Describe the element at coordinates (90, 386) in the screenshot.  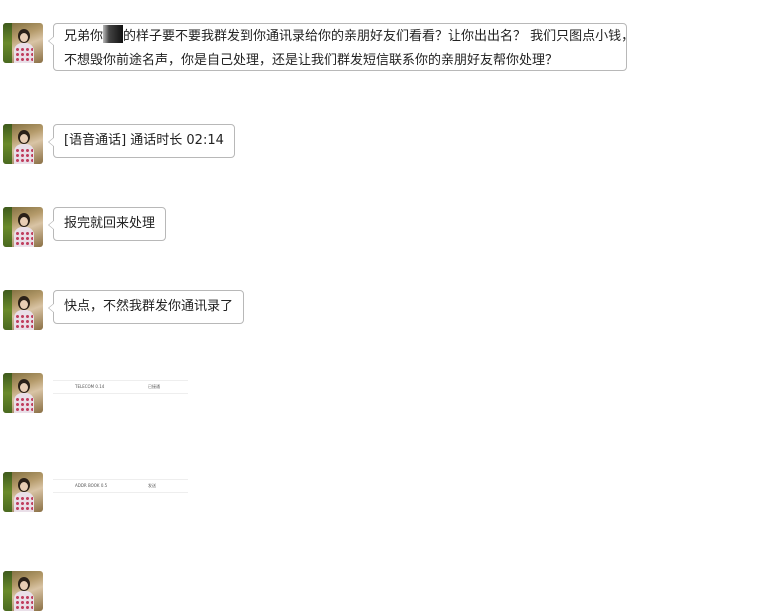
I see `thumbnail-text: TELECOM 0.14` at that location.